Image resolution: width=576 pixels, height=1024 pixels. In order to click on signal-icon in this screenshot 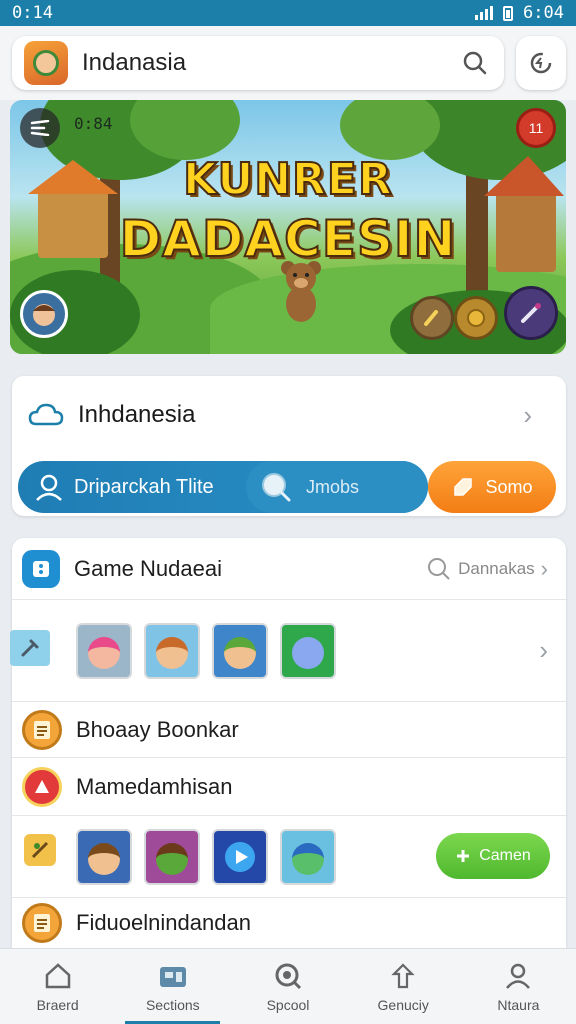, I will do `click(484, 13)`.